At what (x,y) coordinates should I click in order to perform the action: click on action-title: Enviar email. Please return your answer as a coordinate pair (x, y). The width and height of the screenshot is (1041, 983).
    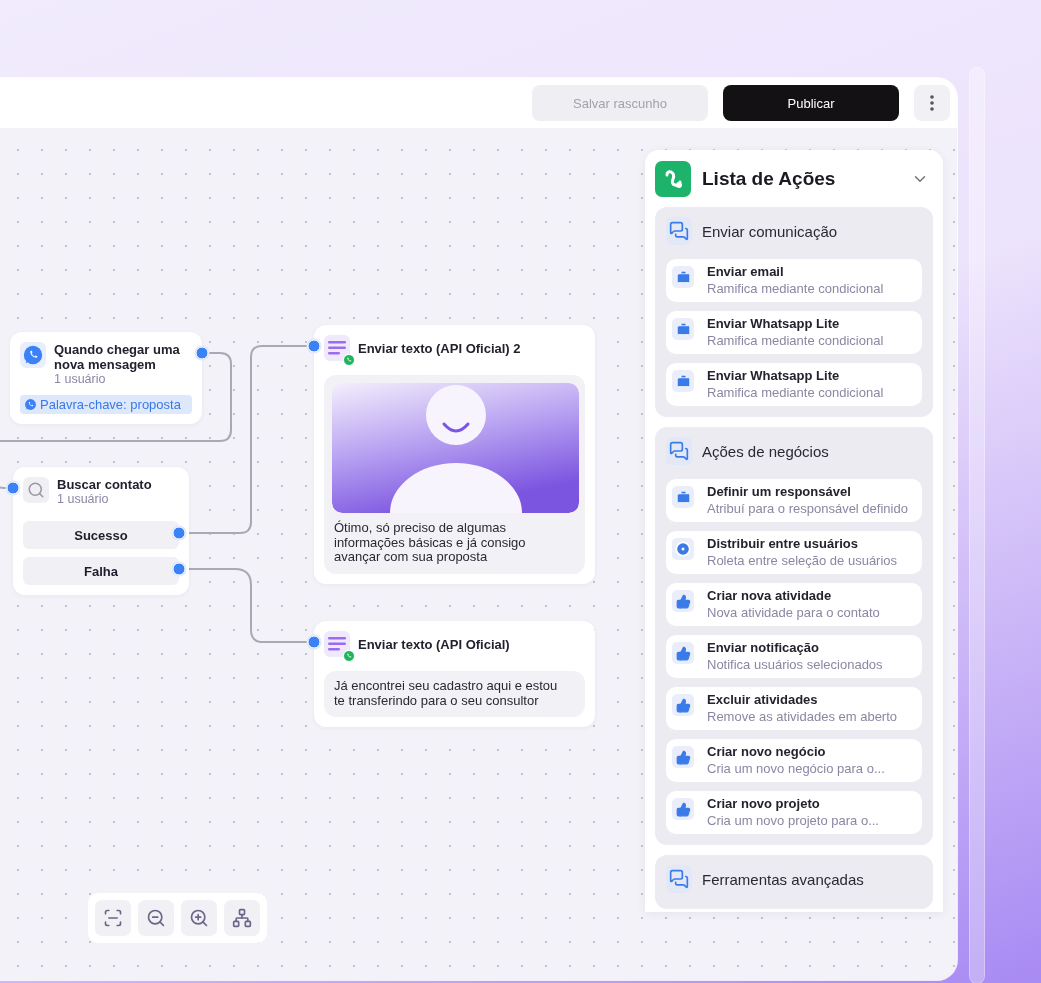
    Looking at the image, I should click on (746, 272).